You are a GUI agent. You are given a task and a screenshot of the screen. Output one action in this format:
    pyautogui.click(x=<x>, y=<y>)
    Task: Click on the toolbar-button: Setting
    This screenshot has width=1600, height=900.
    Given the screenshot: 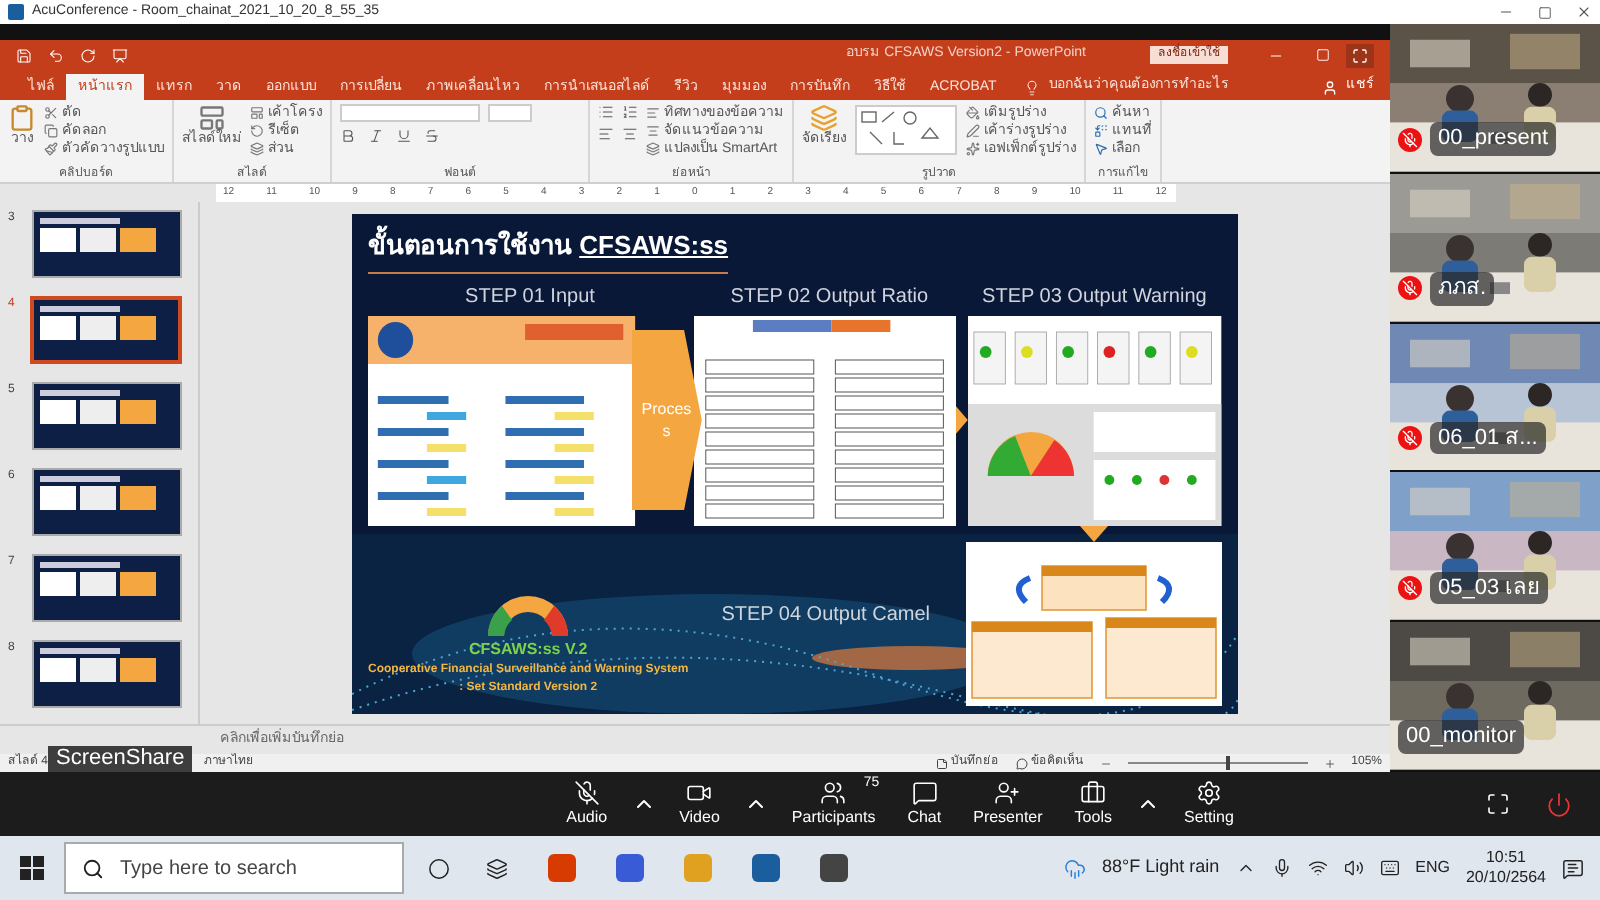 What is the action you would take?
    pyautogui.click(x=1208, y=804)
    